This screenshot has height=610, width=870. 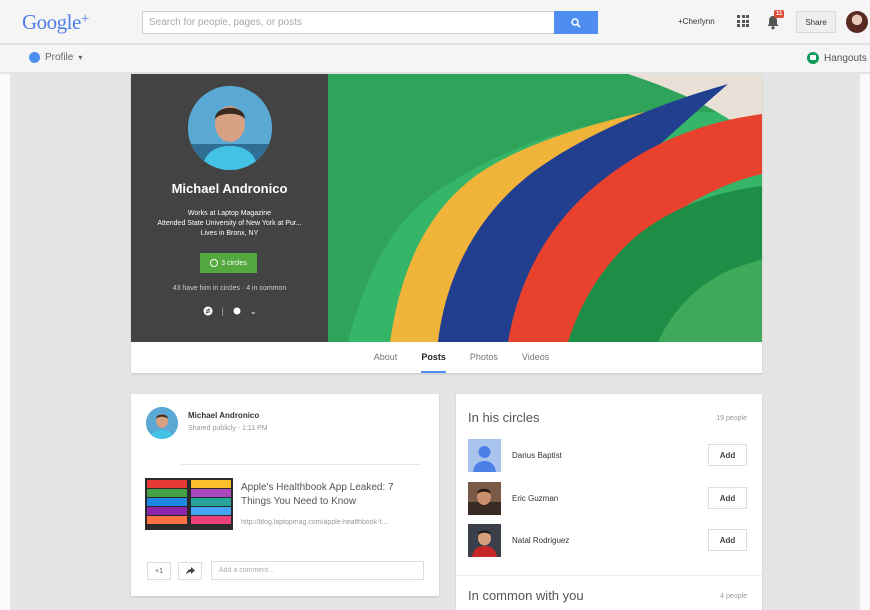 What do you see at coordinates (816, 22) in the screenshot?
I see `share-button: Share` at bounding box center [816, 22].